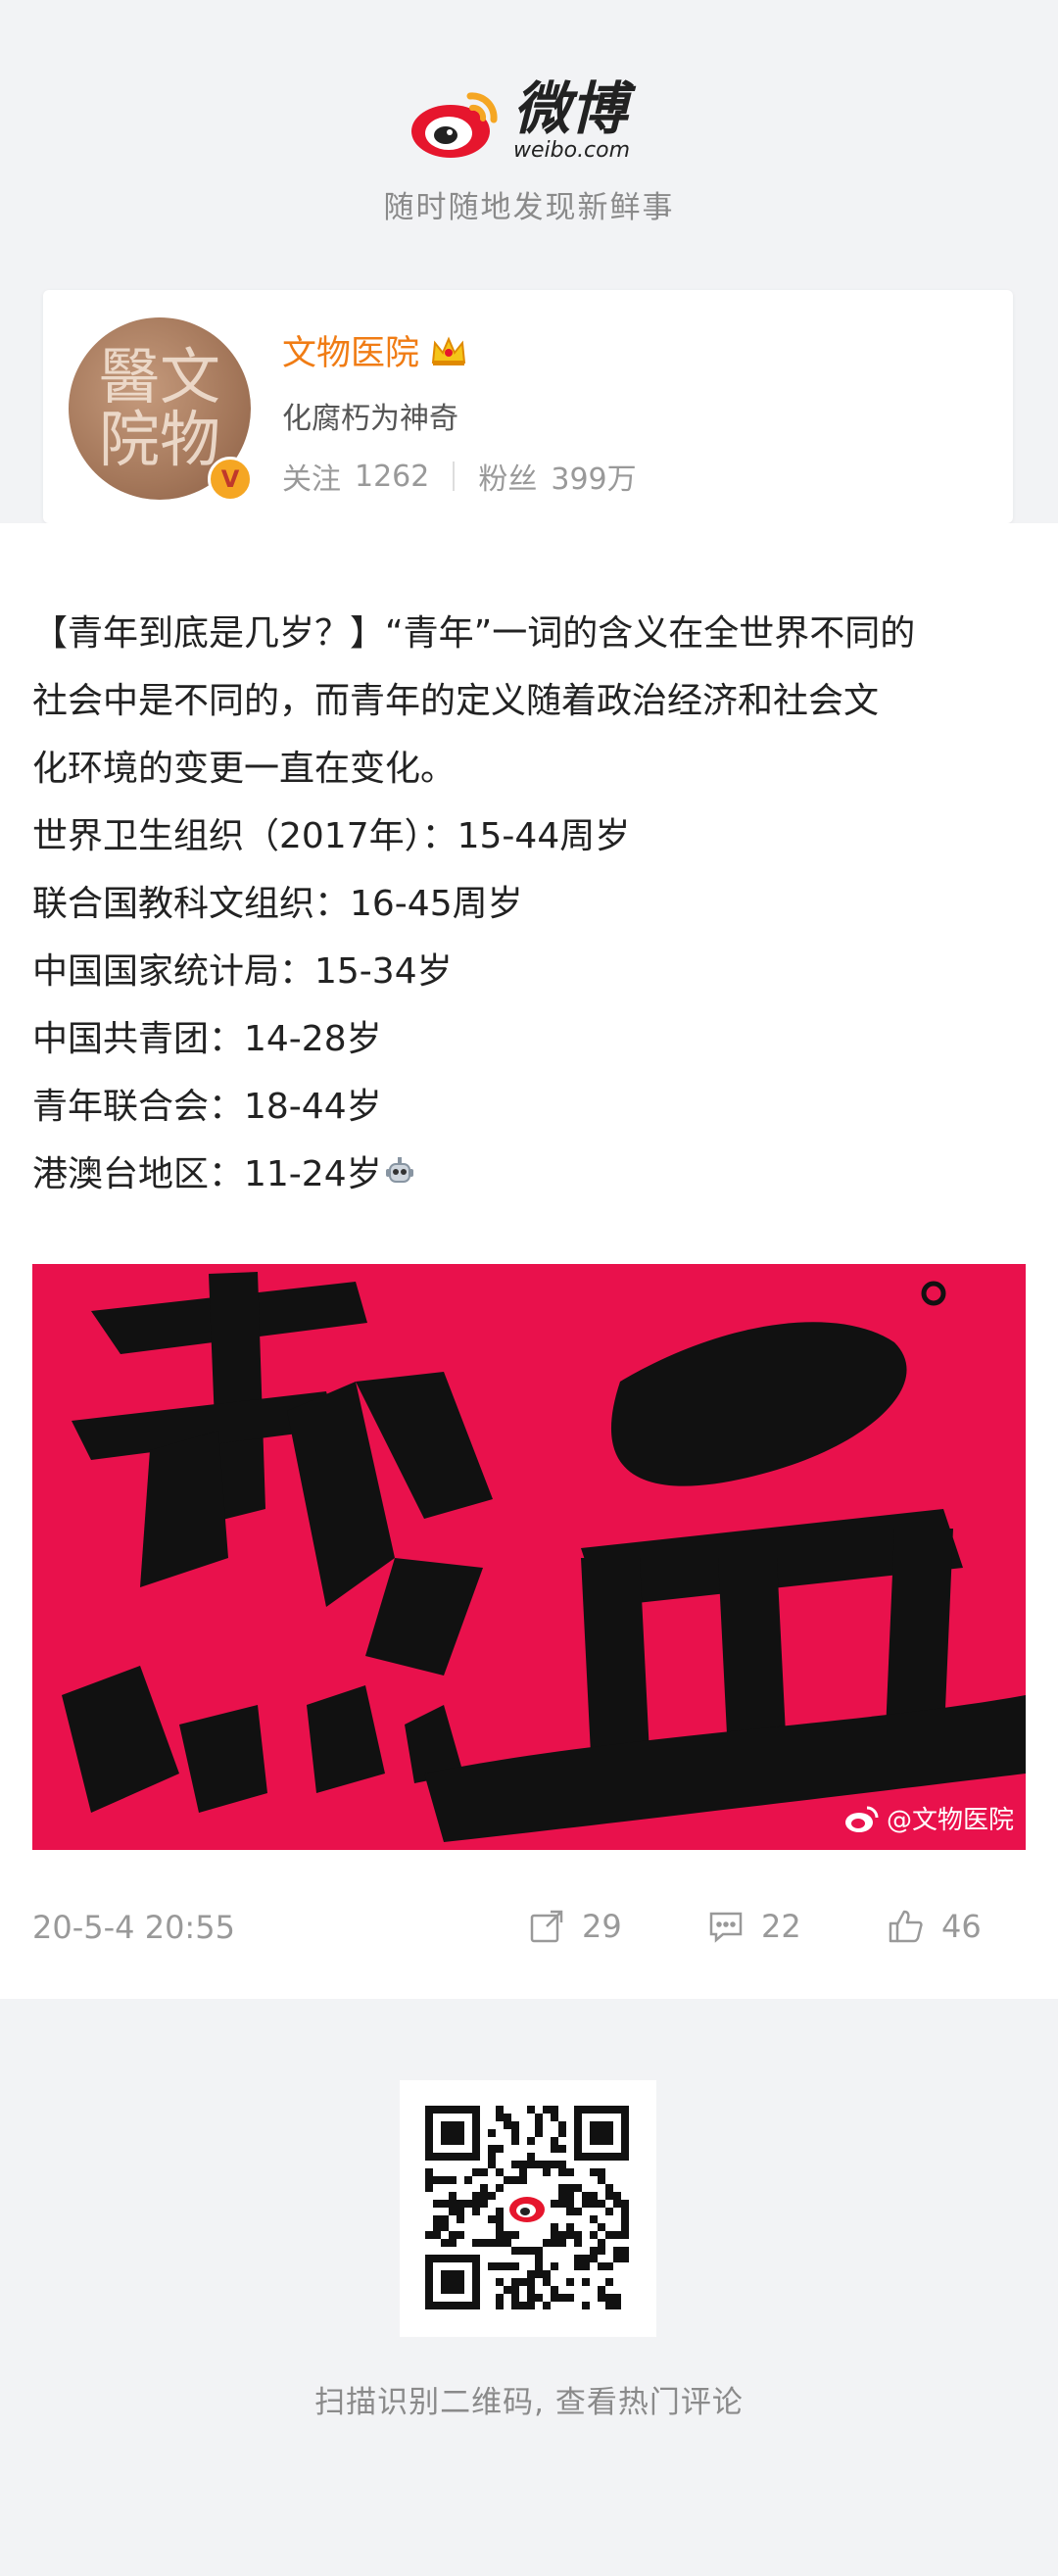 Image resolution: width=1058 pixels, height=2576 pixels. What do you see at coordinates (133, 1927) in the screenshot?
I see `post-timestamp: 20-5-4 20:55` at bounding box center [133, 1927].